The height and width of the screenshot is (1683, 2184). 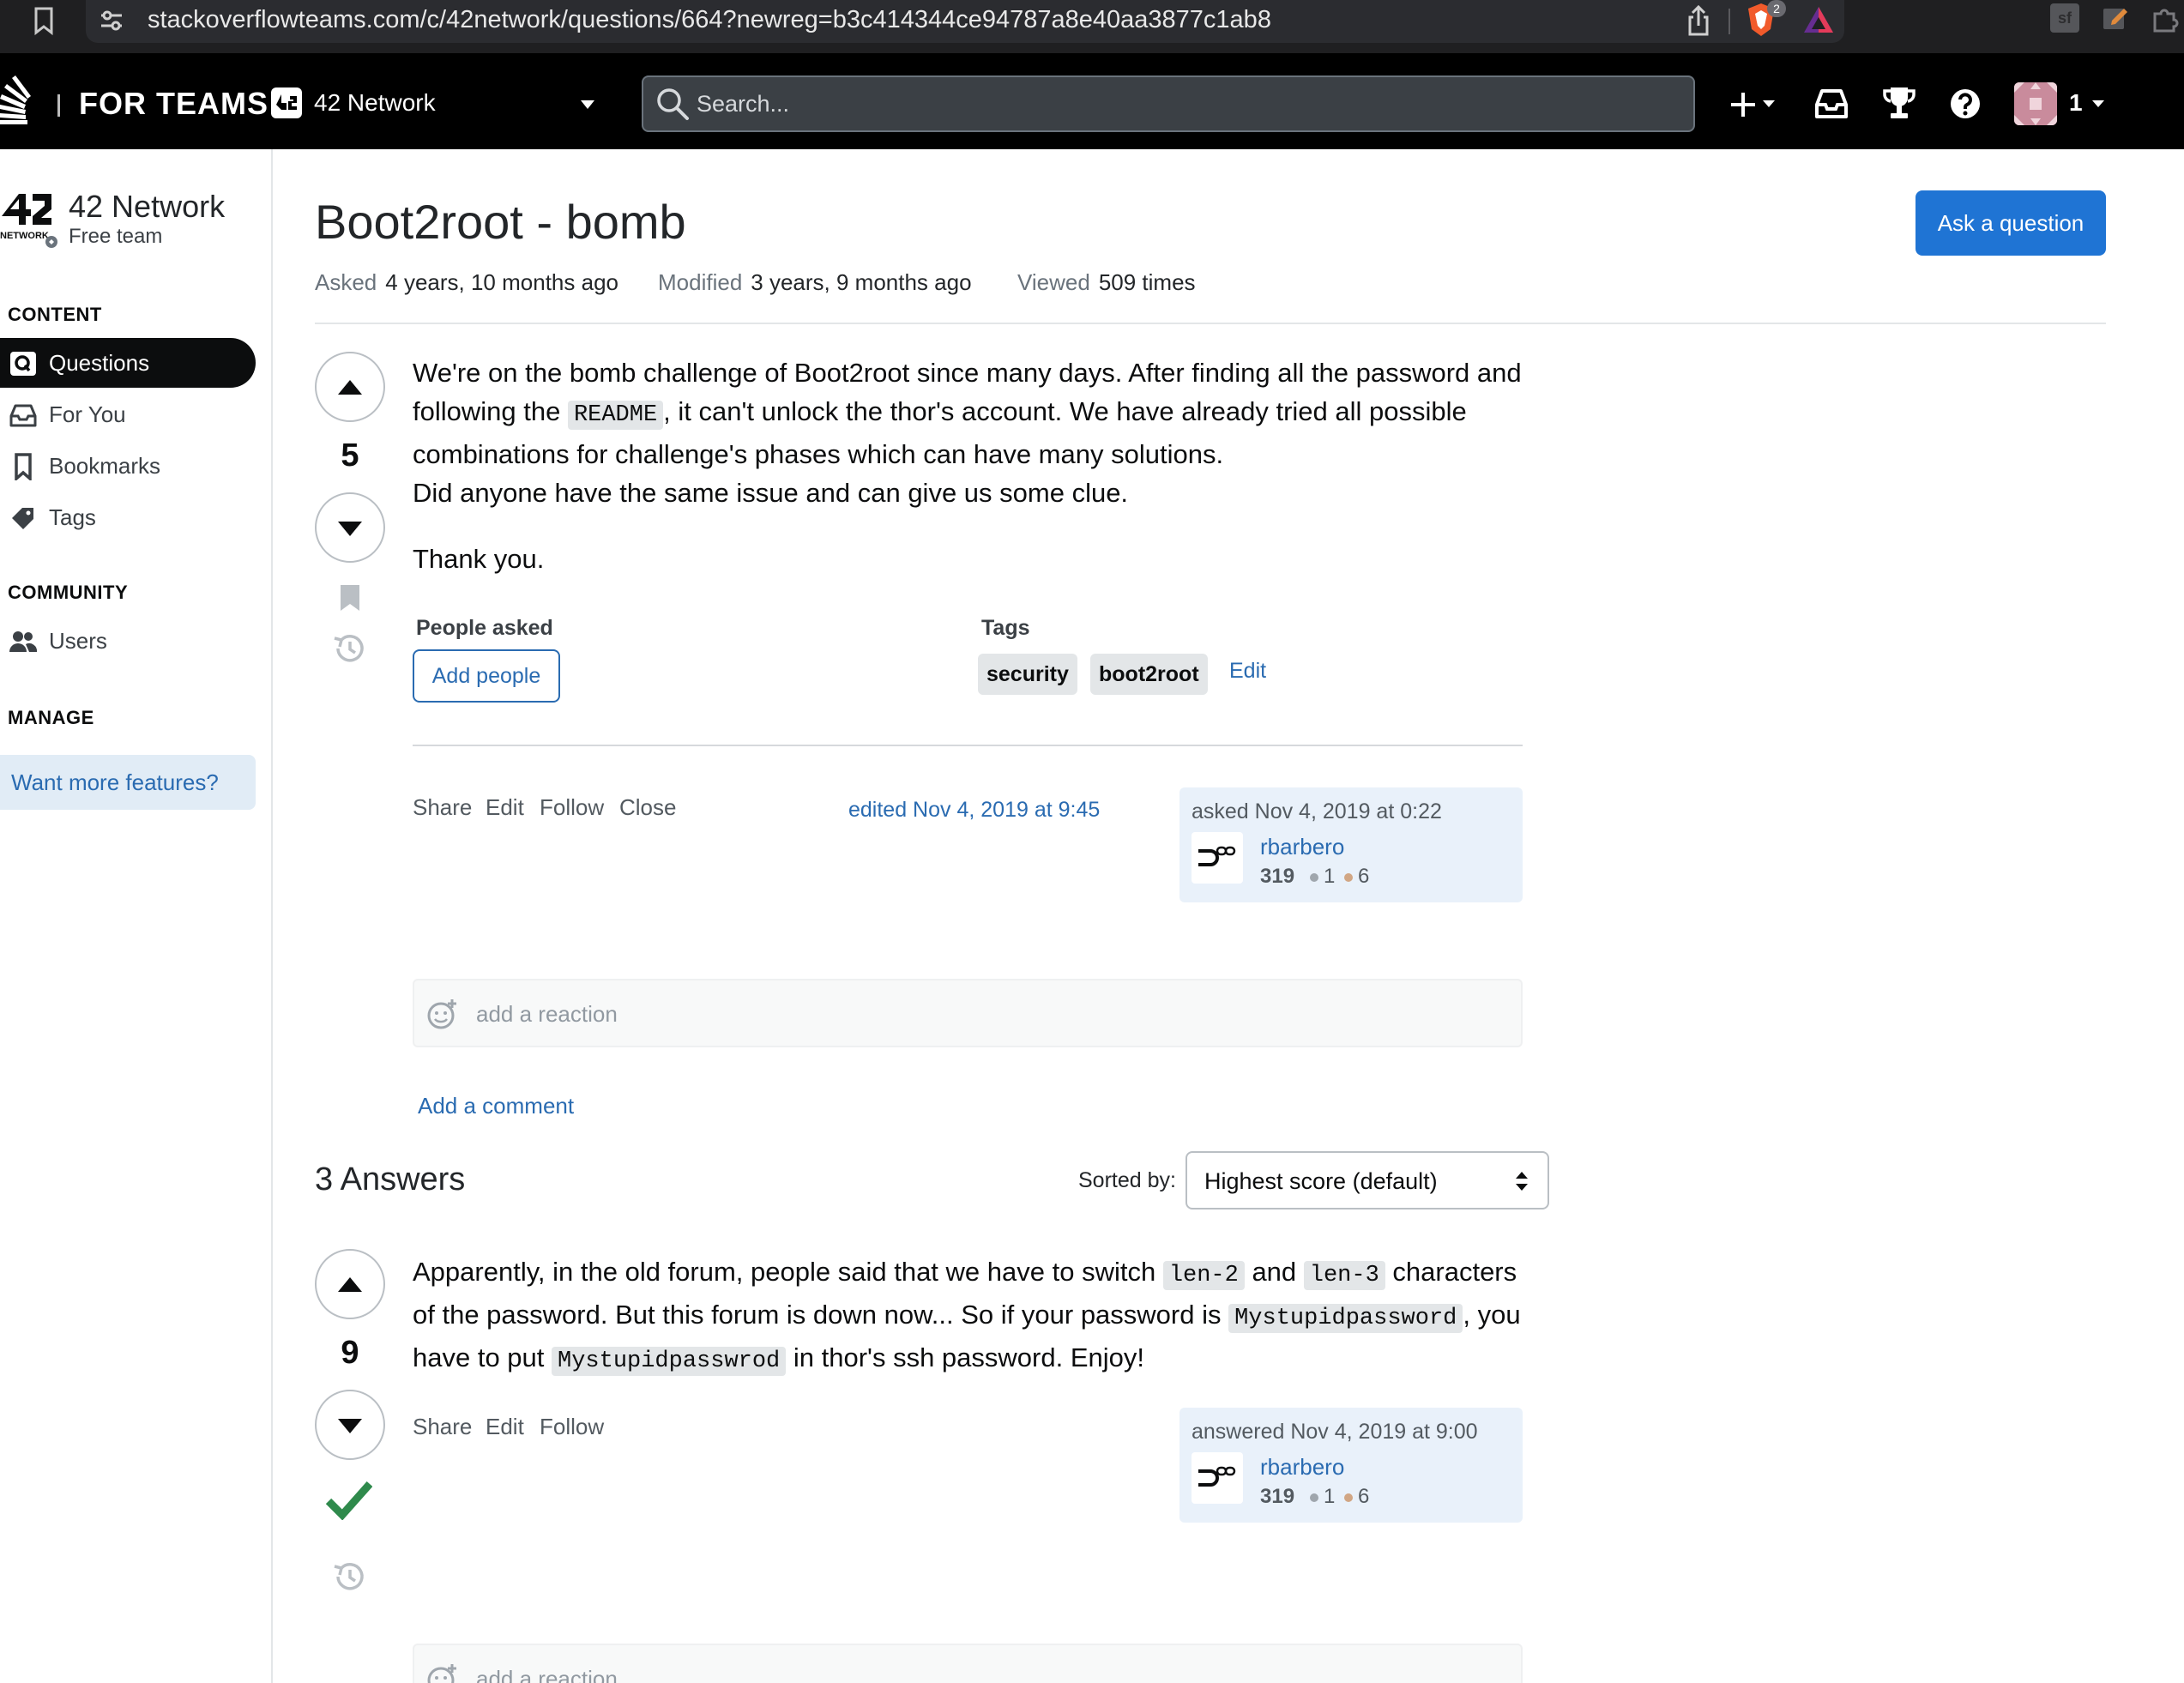 I want to click on notes-extension-icon, so click(x=2115, y=18).